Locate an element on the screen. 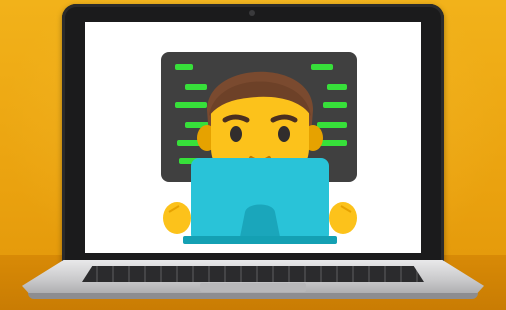 Image resolution: width=506 pixels, height=310 pixels. laptop-keyboard is located at coordinates (253, 274).